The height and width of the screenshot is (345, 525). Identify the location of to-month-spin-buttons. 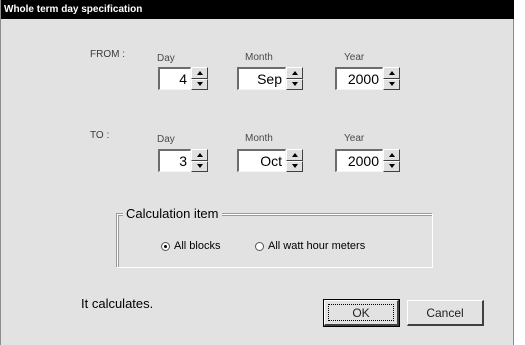
(294, 160).